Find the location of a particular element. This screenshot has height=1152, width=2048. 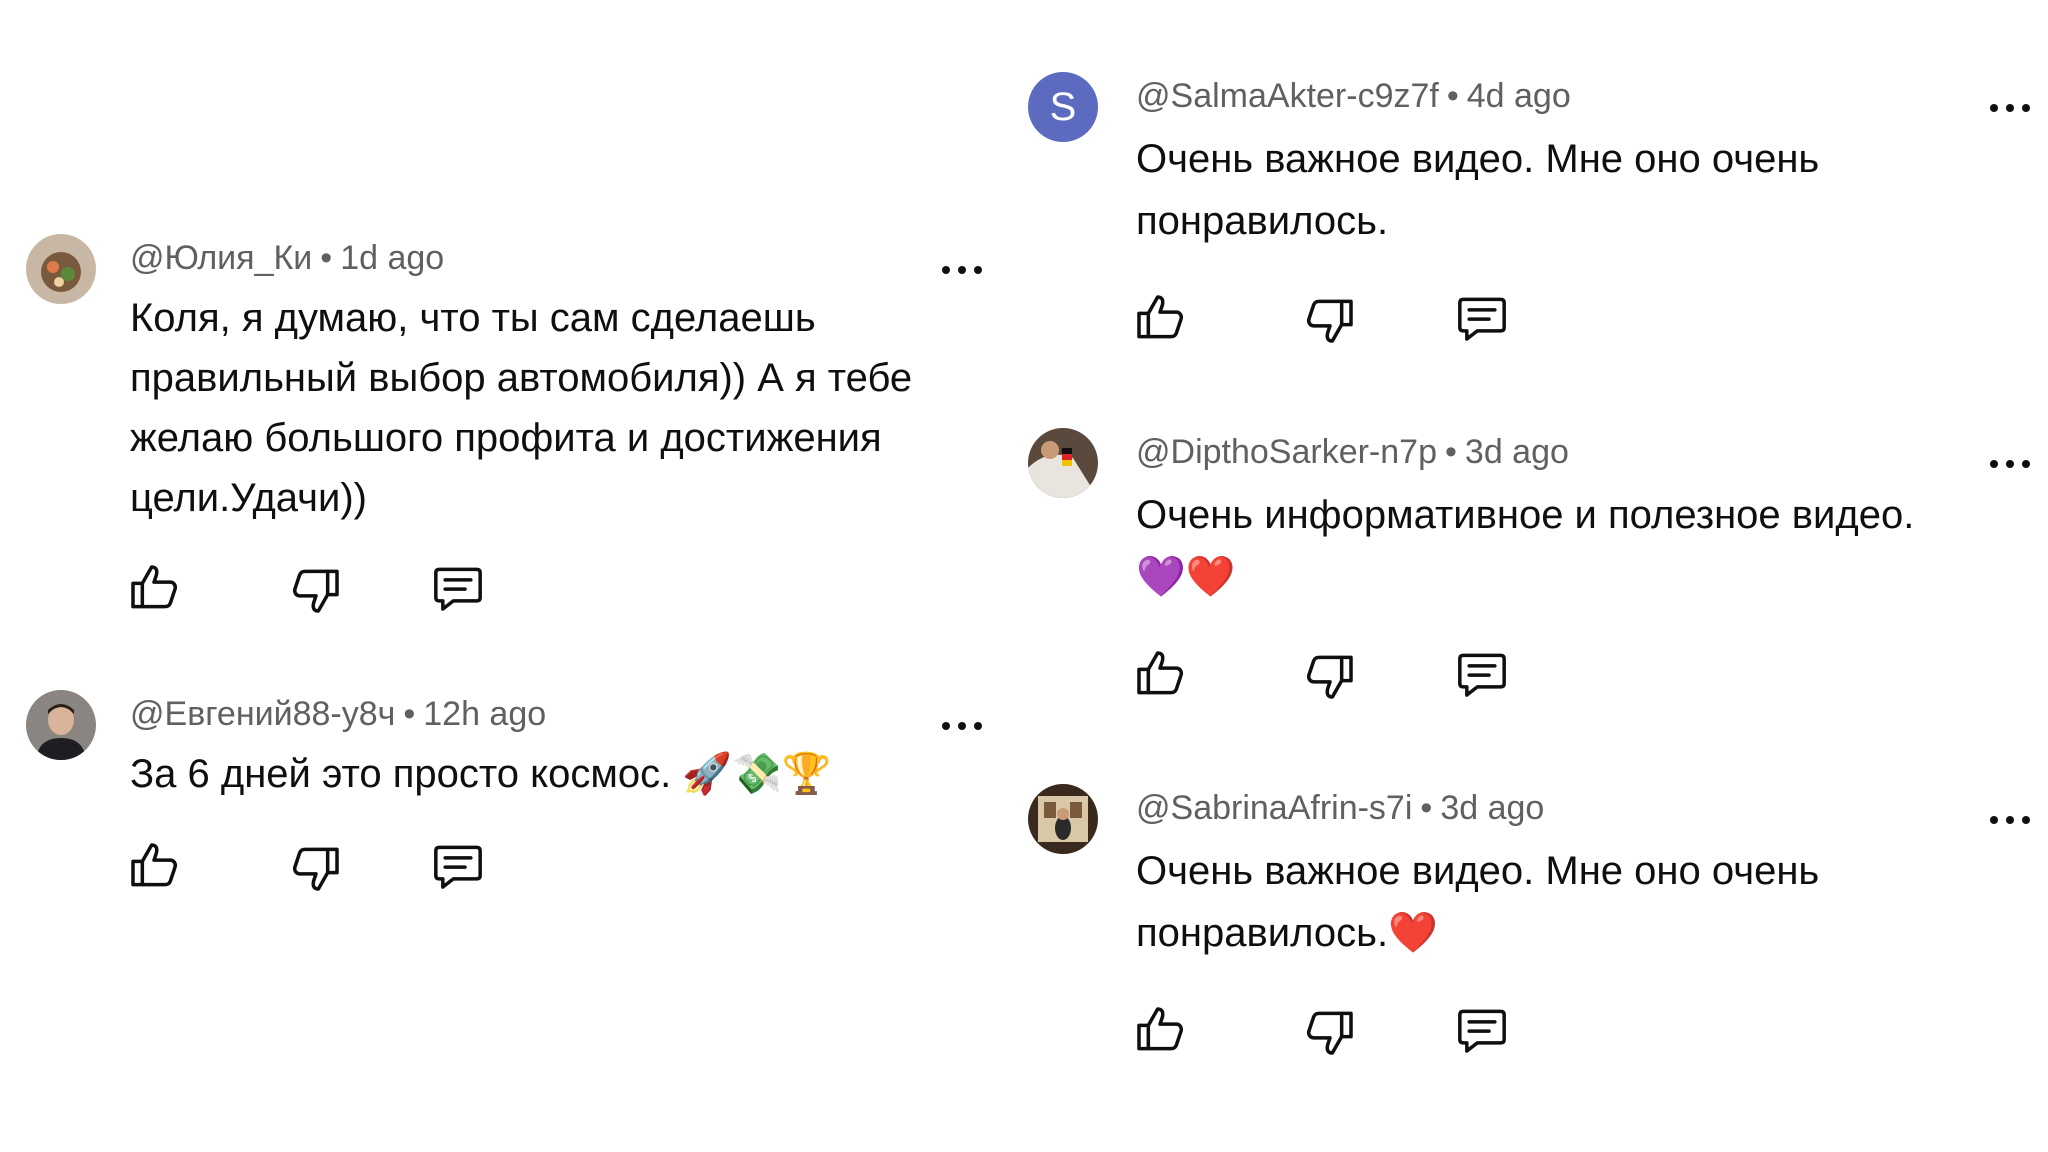

comment-line: 💜❤️ is located at coordinates (1186, 577).